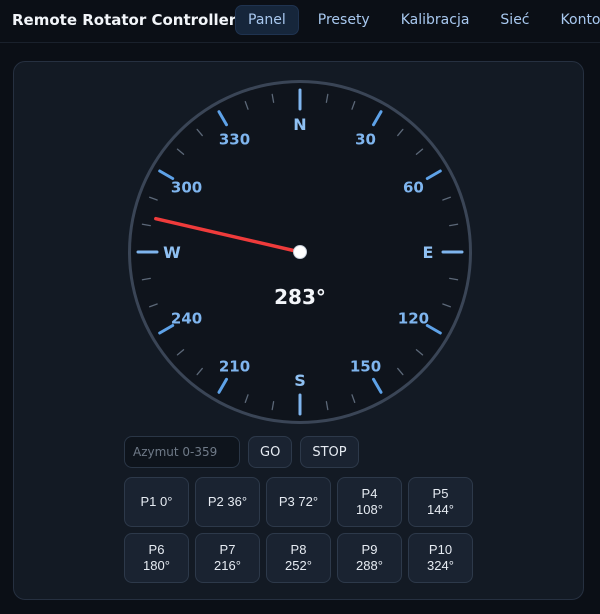 Image resolution: width=600 pixels, height=614 pixels. I want to click on preset-label: P9 288°, so click(369, 558).